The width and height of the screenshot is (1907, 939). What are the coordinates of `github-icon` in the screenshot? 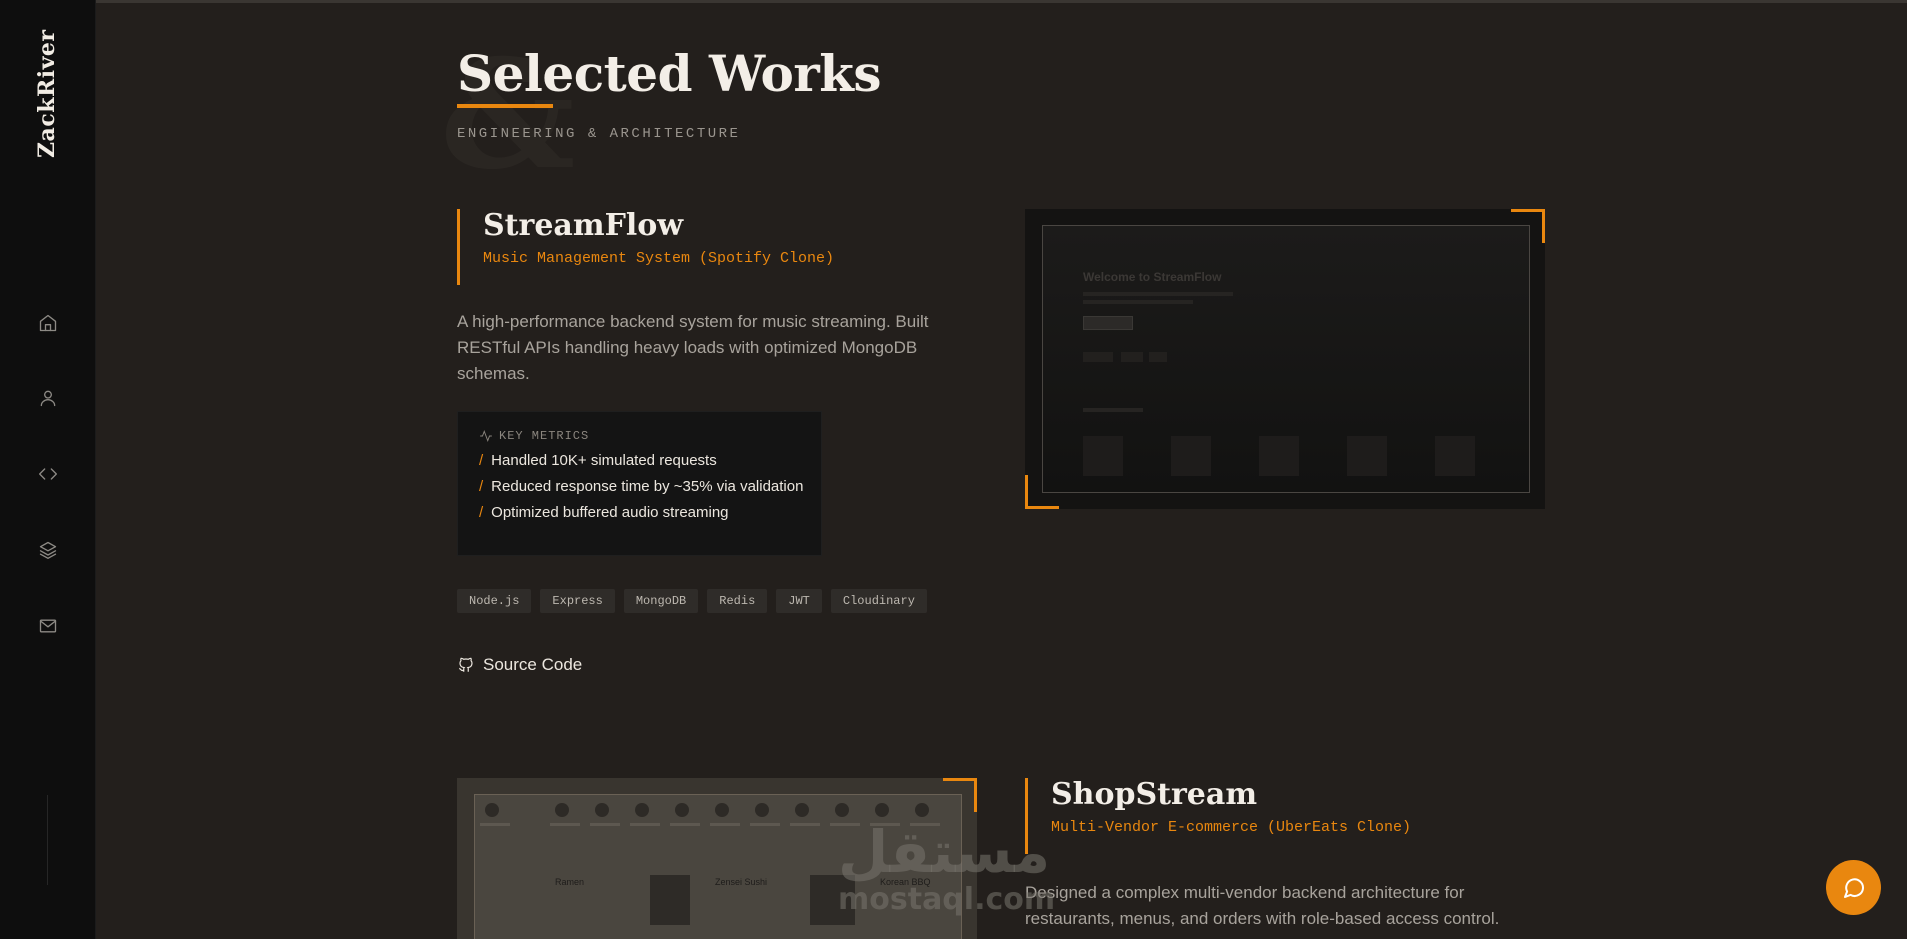 It's located at (465, 664).